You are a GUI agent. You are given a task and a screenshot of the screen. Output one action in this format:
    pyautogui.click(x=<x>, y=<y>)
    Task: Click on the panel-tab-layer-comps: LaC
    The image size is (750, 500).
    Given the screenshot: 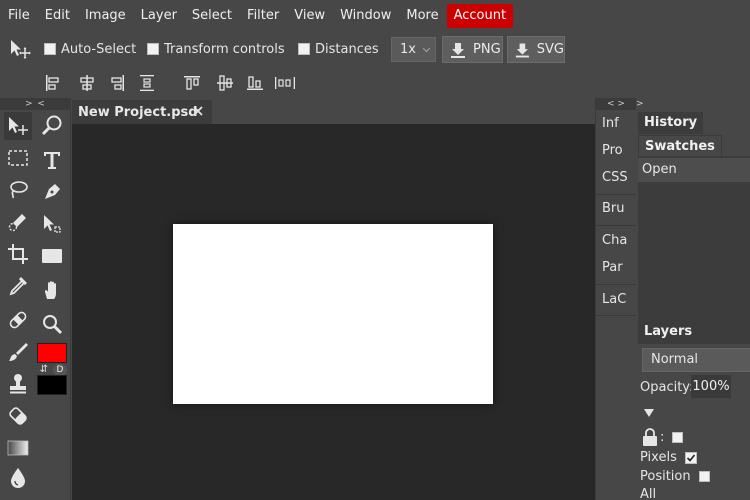 What is the action you would take?
    pyautogui.click(x=614, y=299)
    